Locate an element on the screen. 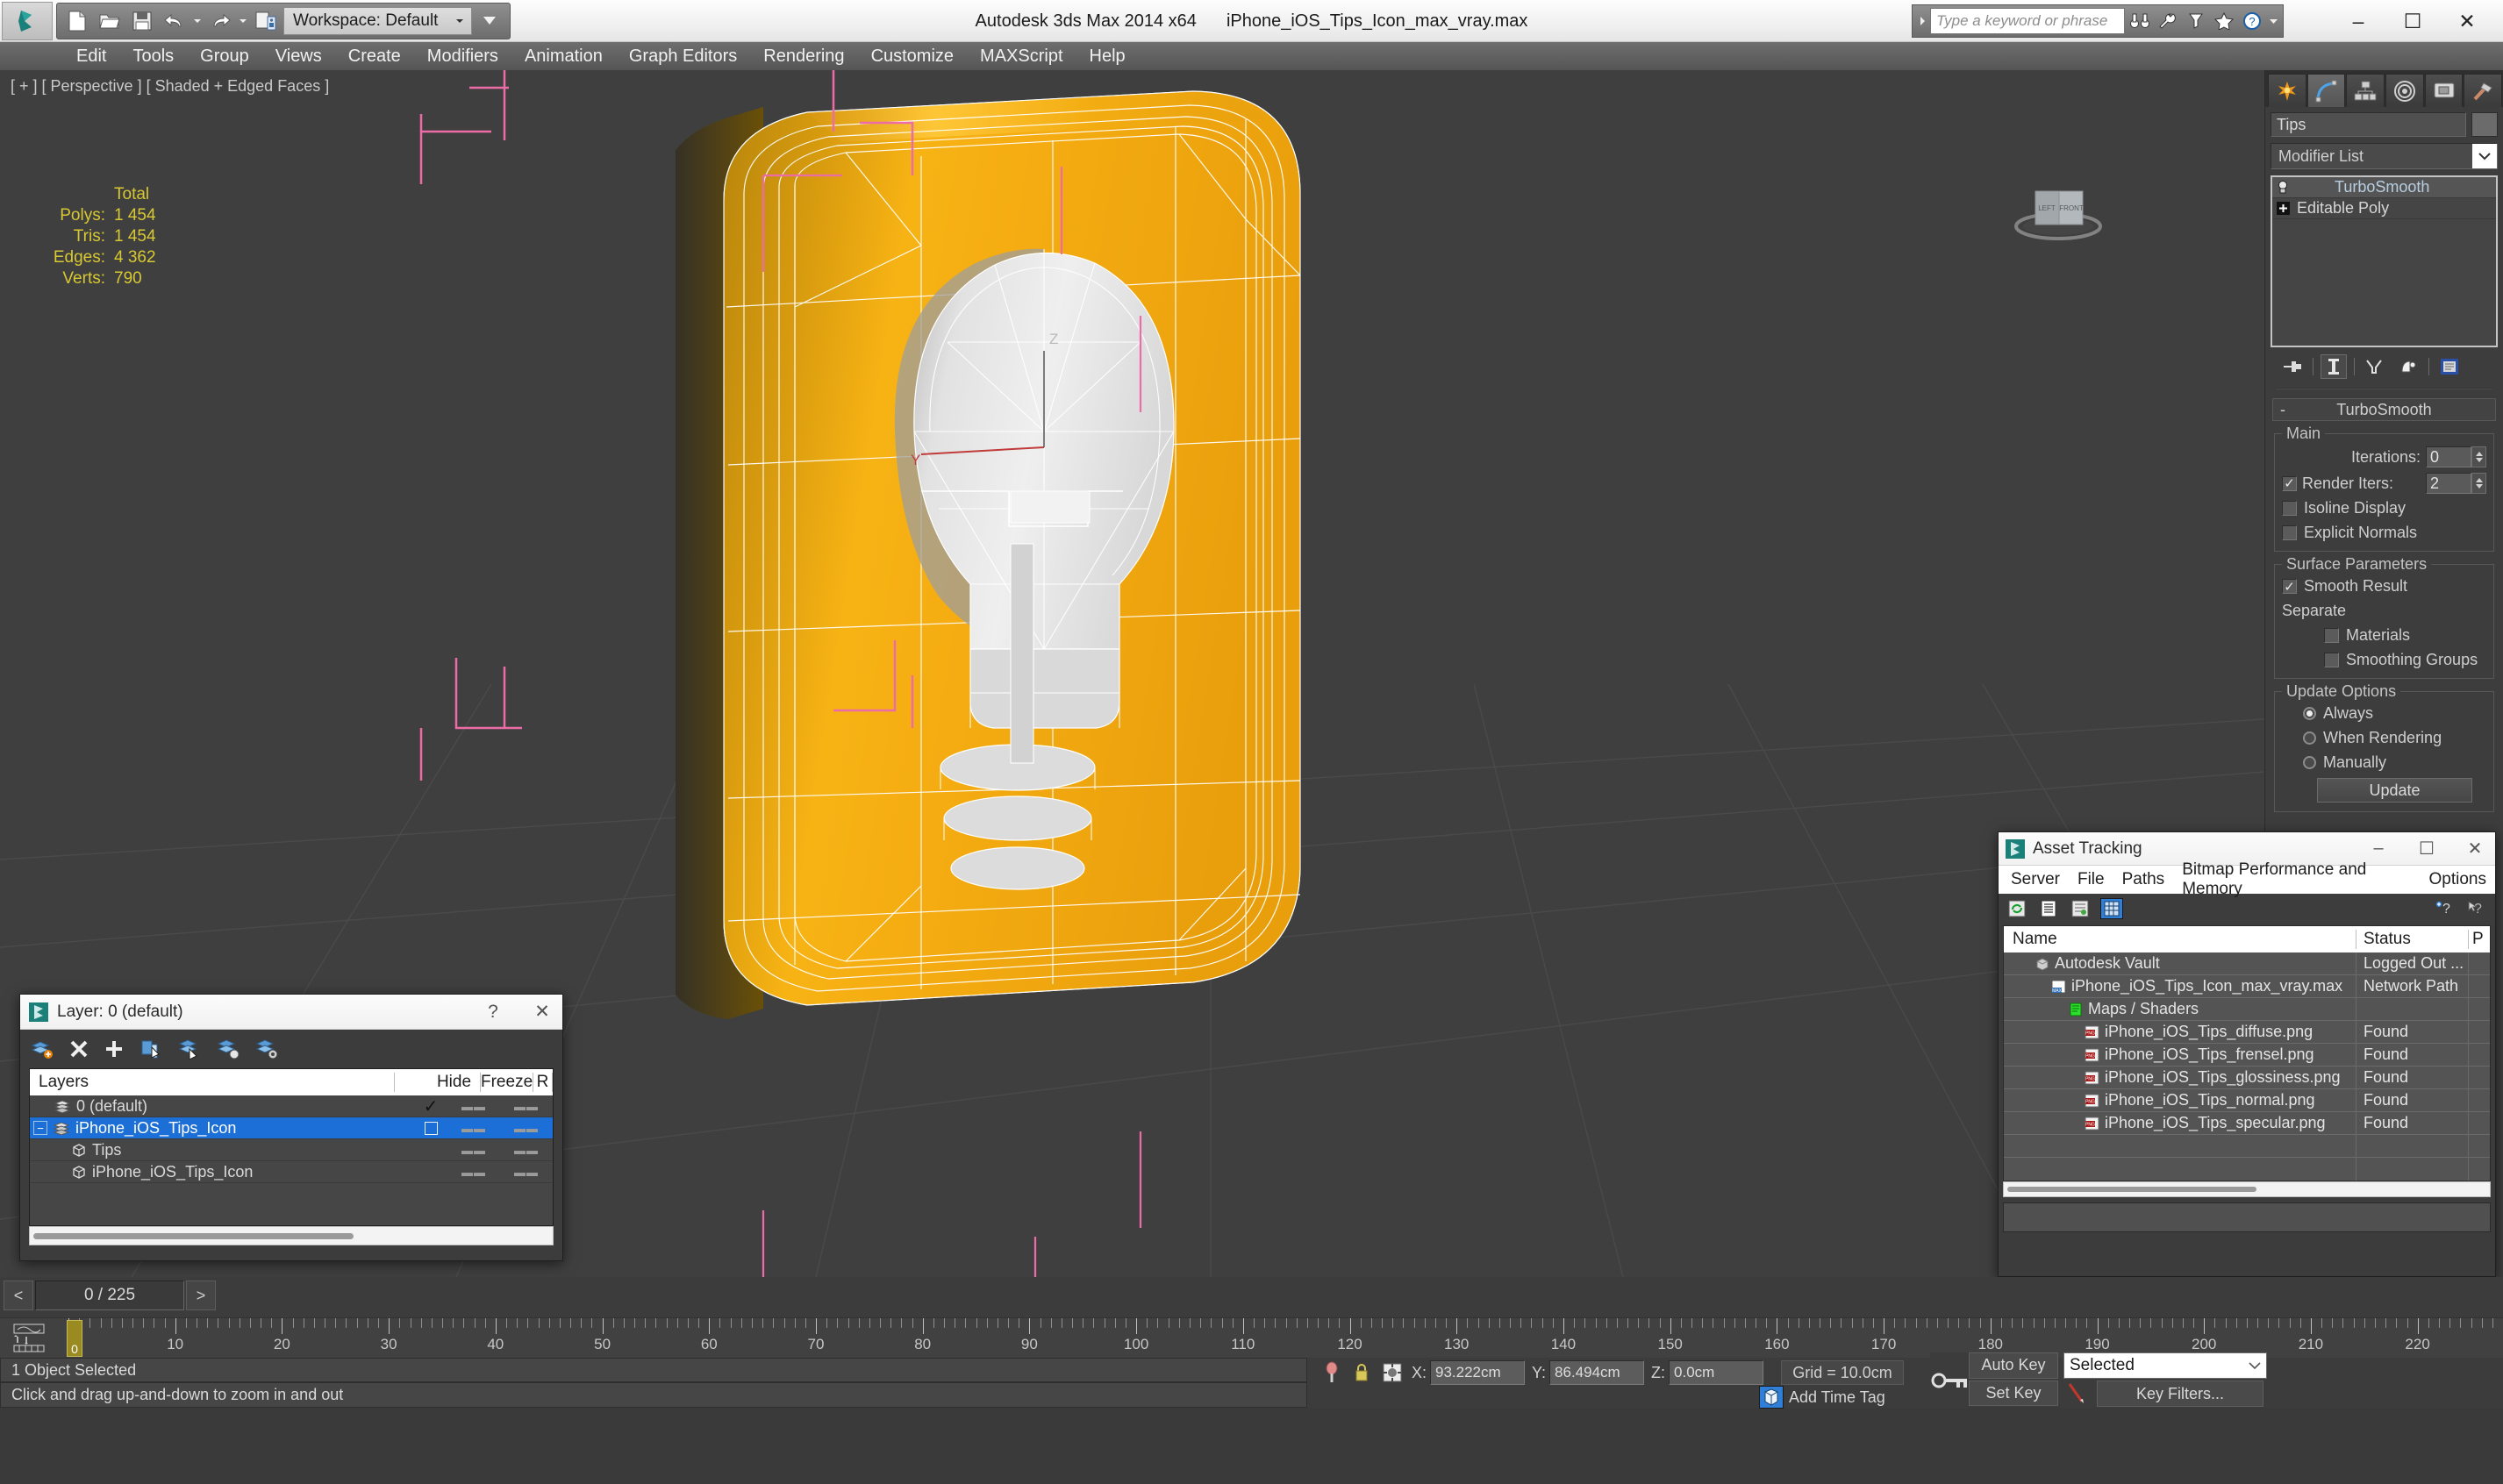 This screenshot has width=2503, height=1484. update-button: Update is located at coordinates (2394, 790).